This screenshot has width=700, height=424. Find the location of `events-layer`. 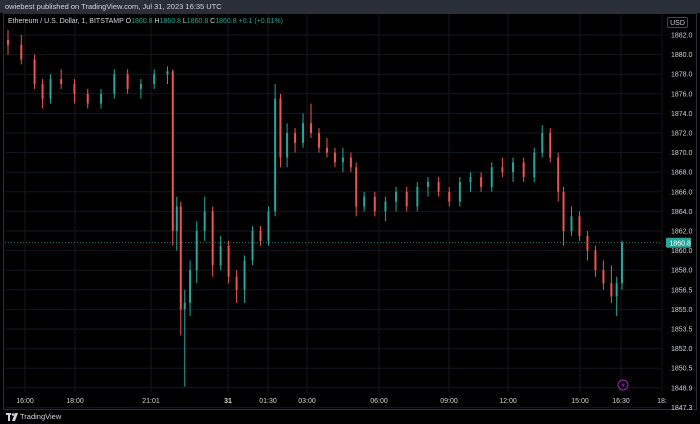

events-layer is located at coordinates (623, 385).